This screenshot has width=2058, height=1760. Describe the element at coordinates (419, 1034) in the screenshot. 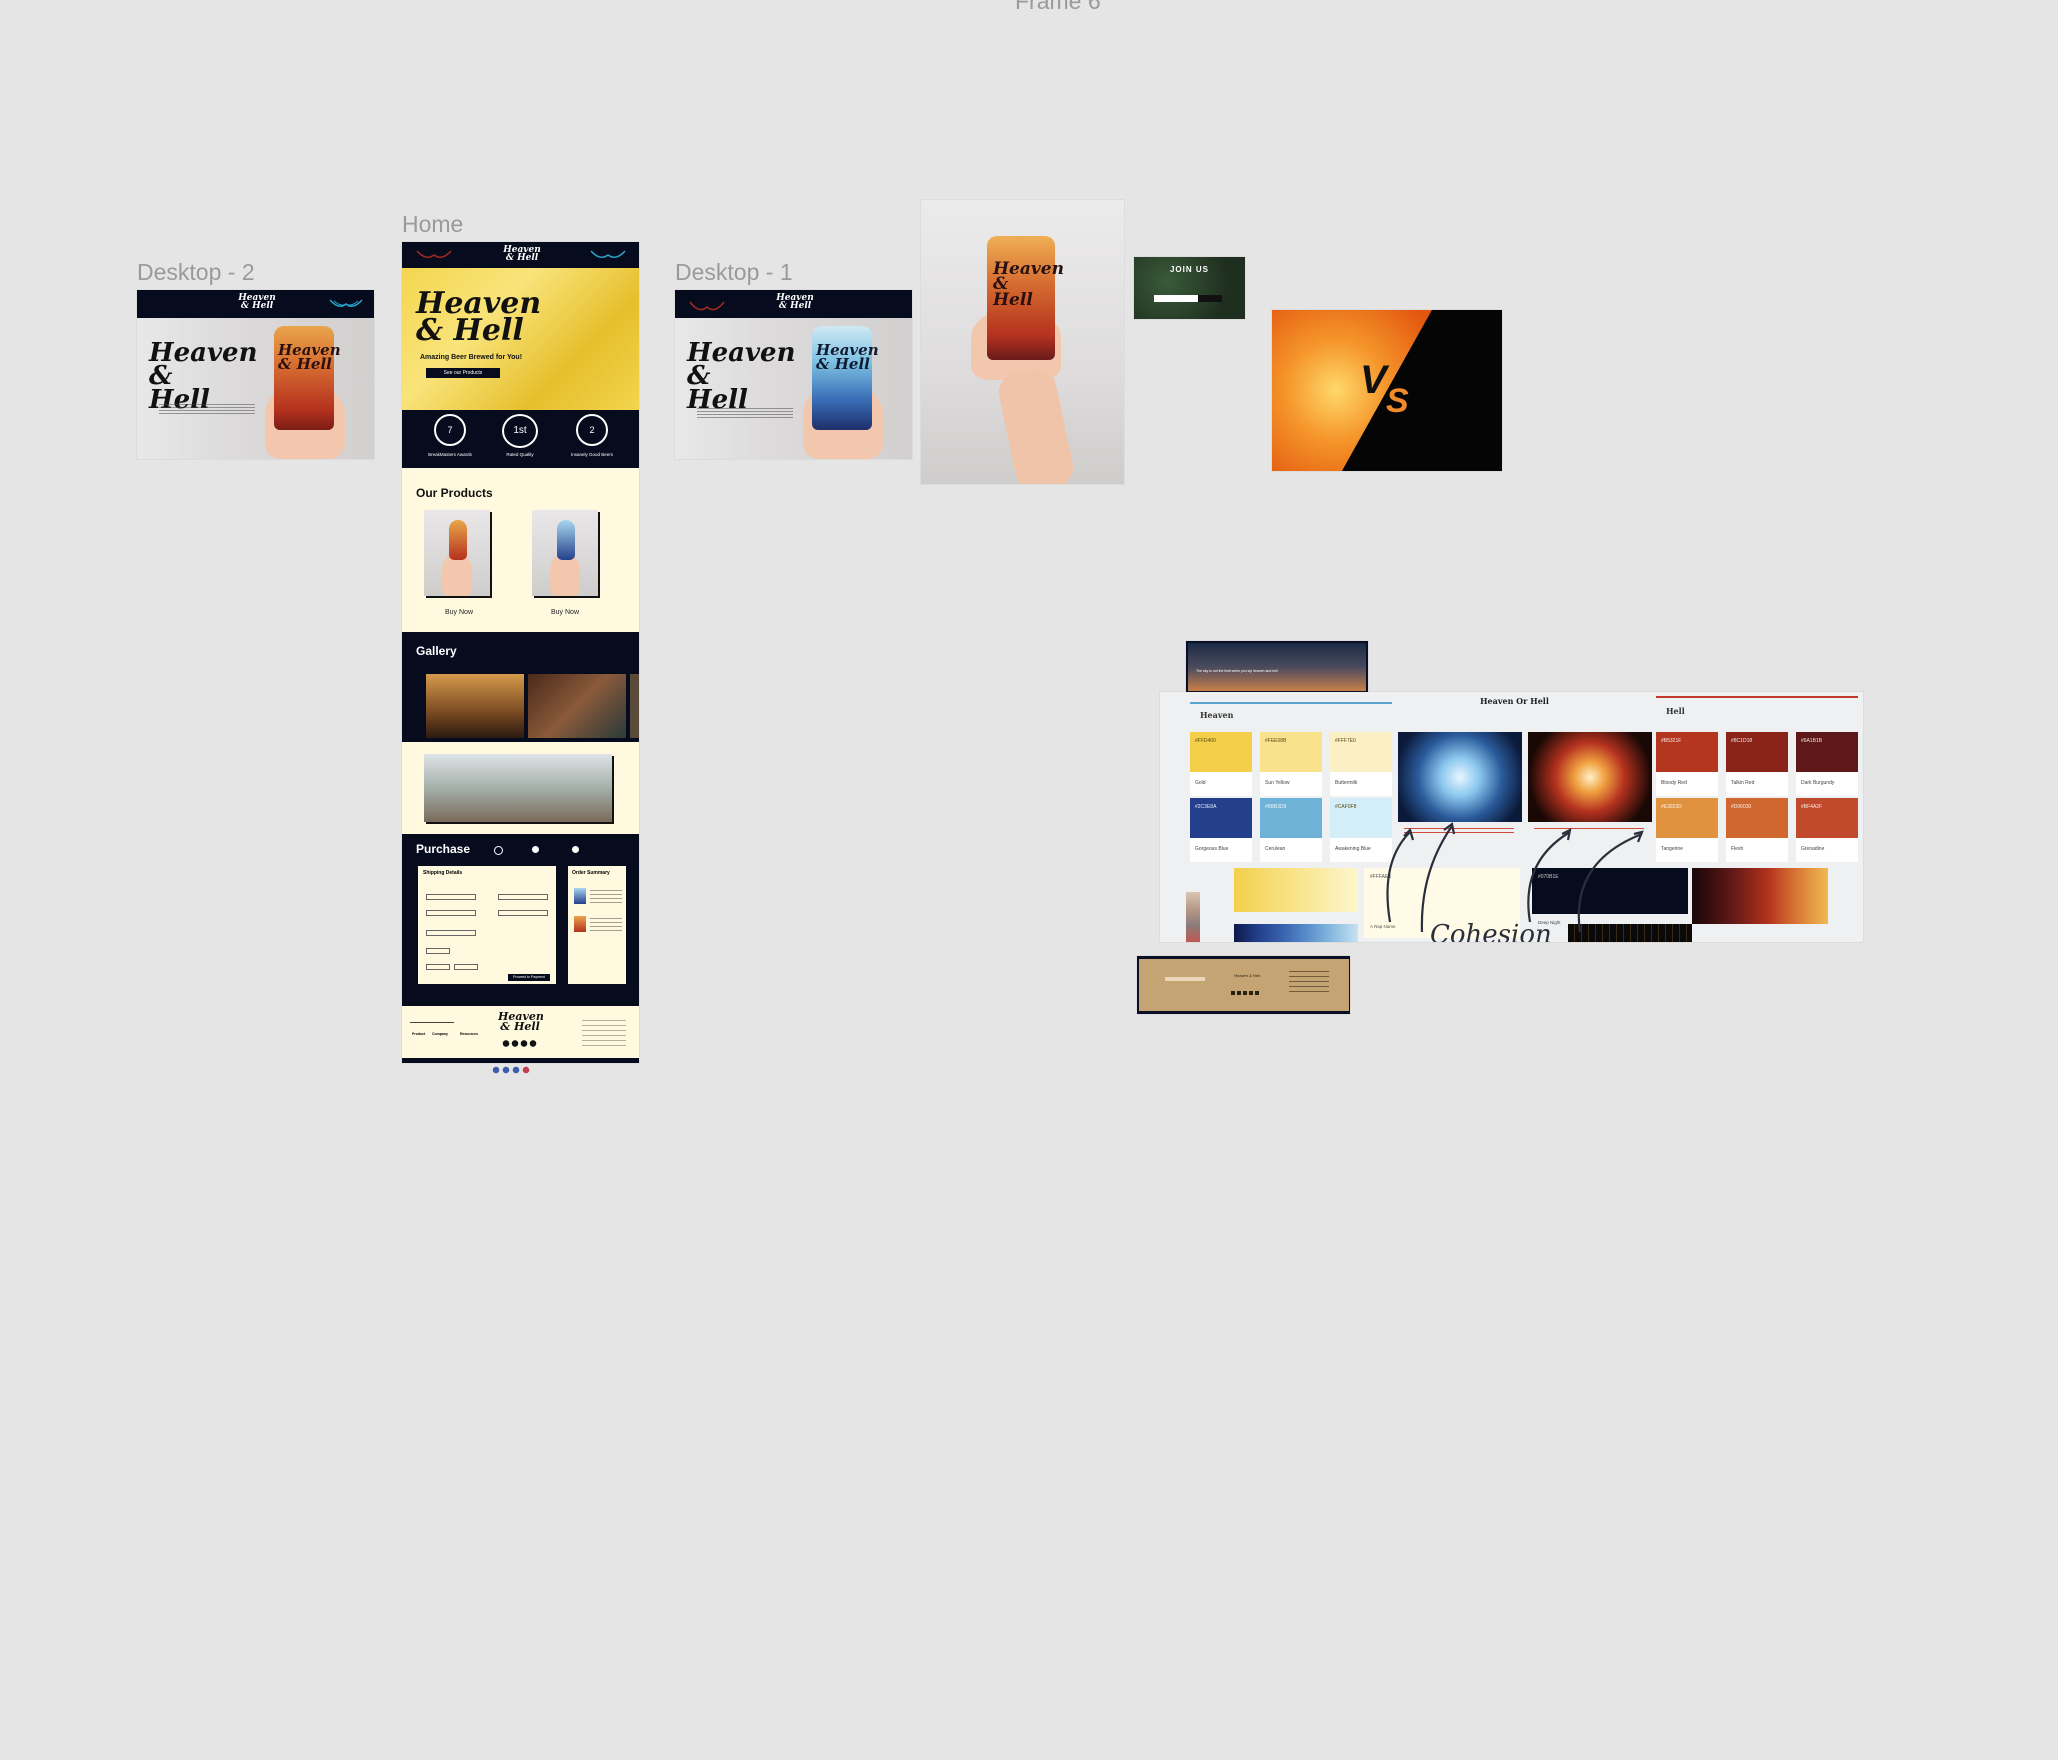

I see `footer-col-product: Product` at that location.